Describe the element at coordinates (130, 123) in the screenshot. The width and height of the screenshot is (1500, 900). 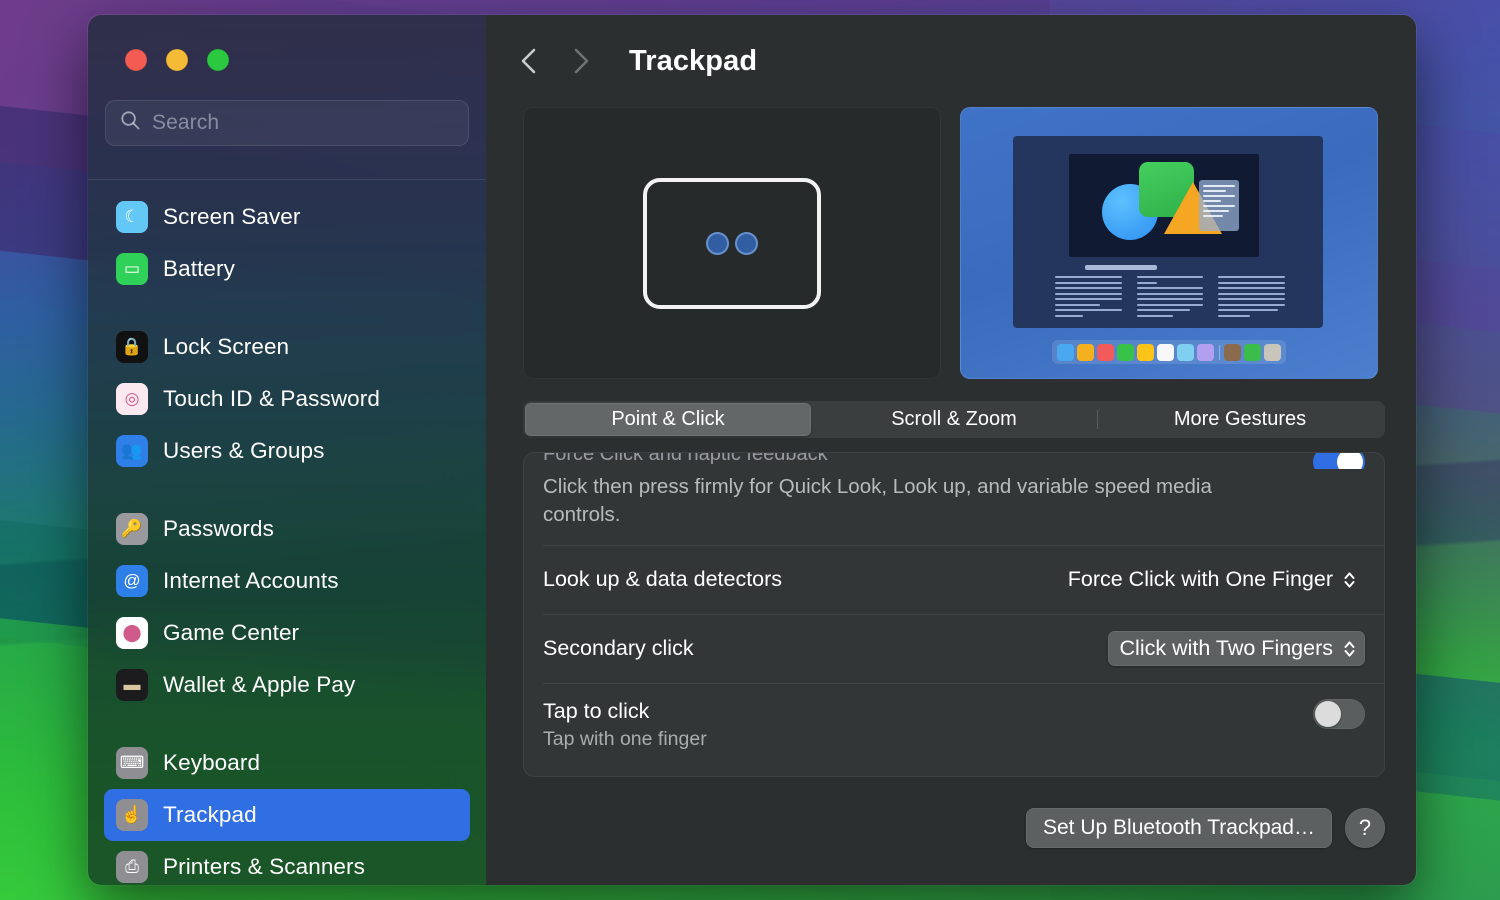
I see `search-icon` at that location.